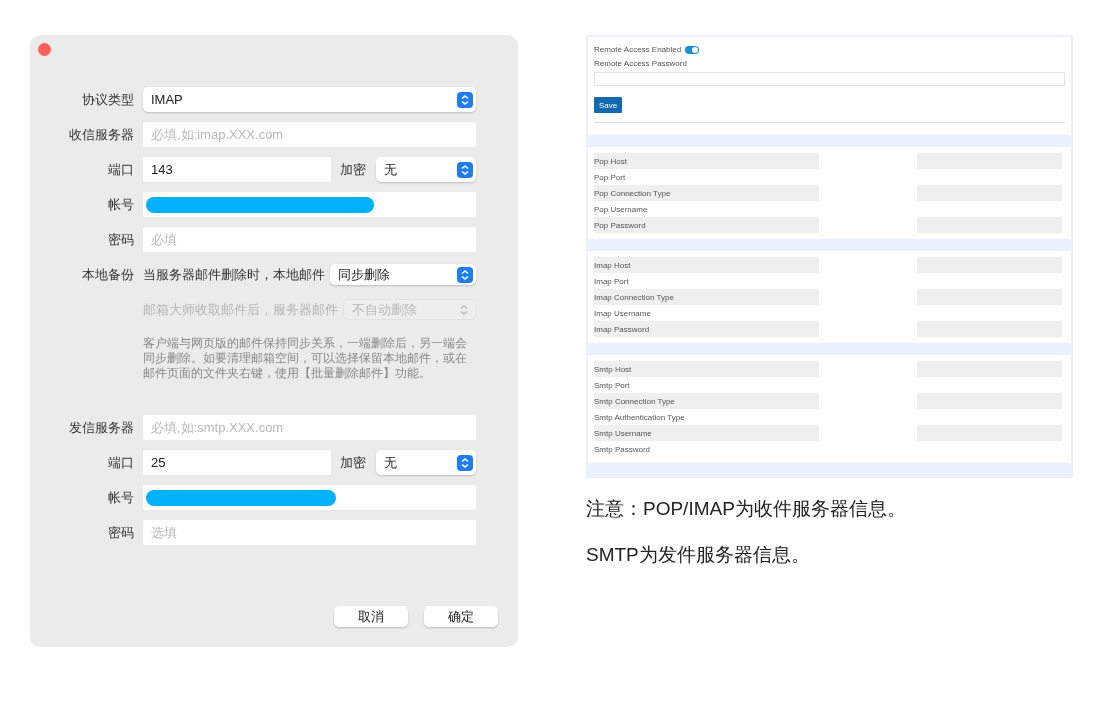 This screenshot has width=1113, height=720. What do you see at coordinates (623, 449) in the screenshot?
I see `setting-label: Smtp Password` at bounding box center [623, 449].